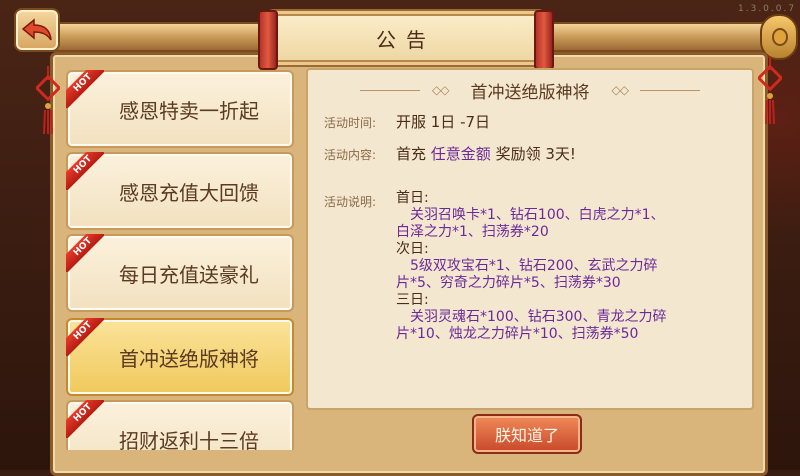  What do you see at coordinates (189, 110) in the screenshot?
I see `event-label: 感恩特卖一折起` at bounding box center [189, 110].